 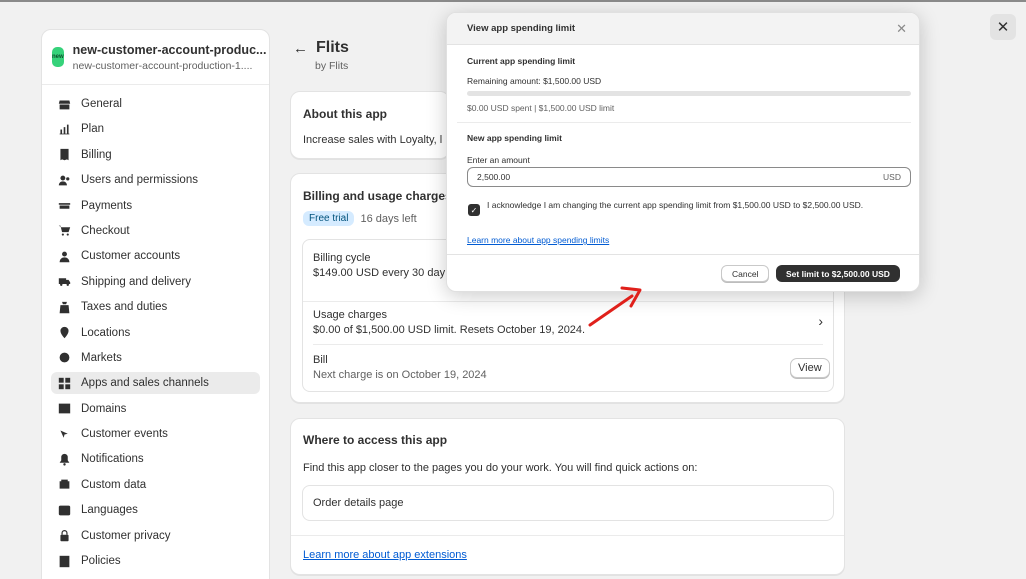 I want to click on sidebar-item-label: Policies, so click(x=101, y=561).